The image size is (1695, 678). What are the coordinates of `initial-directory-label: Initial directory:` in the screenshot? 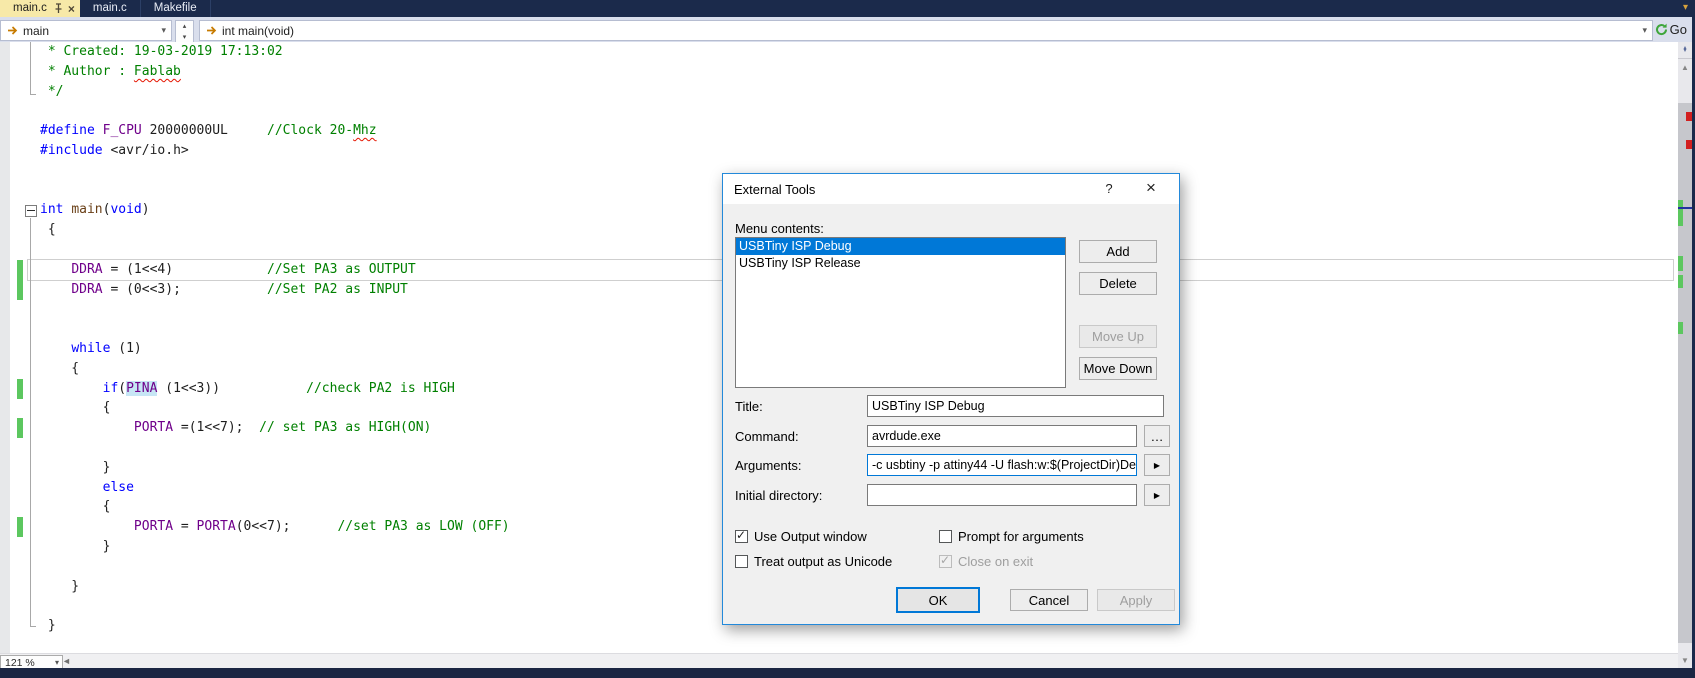 It's located at (779, 495).